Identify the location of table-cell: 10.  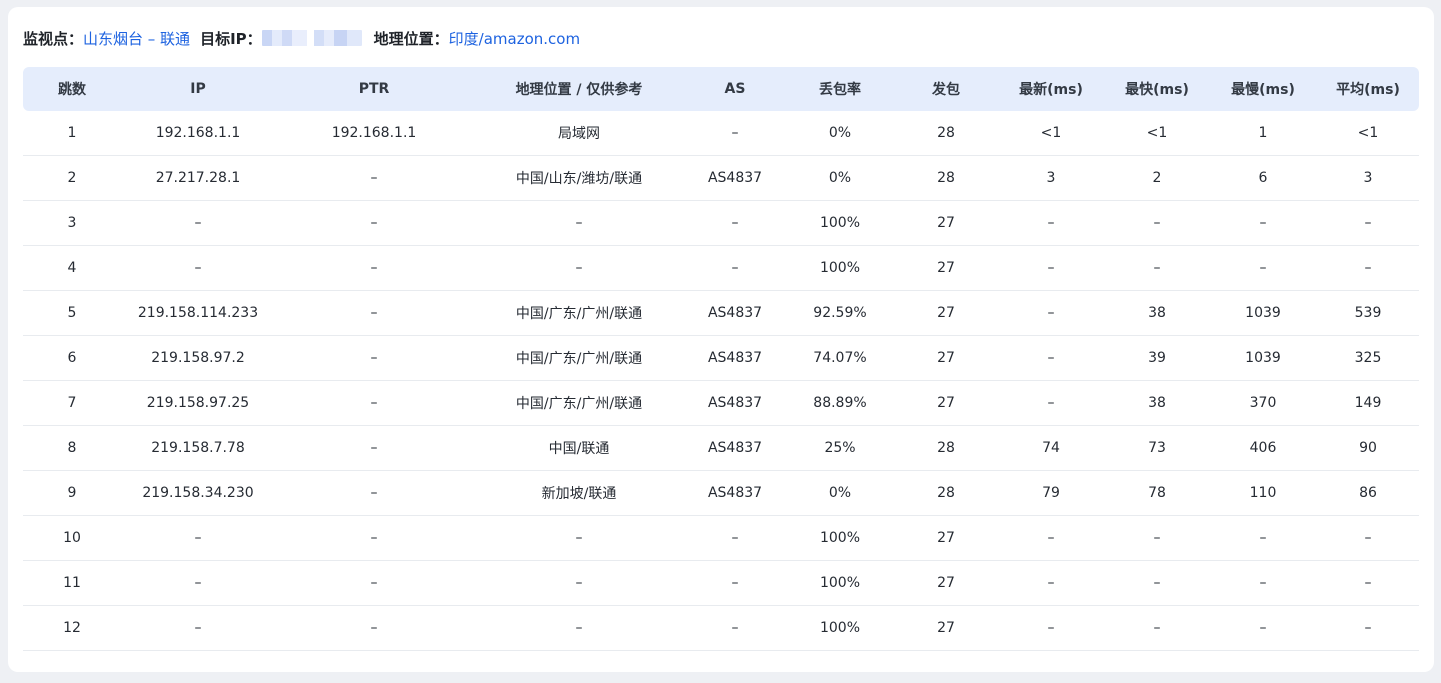
(72, 538).